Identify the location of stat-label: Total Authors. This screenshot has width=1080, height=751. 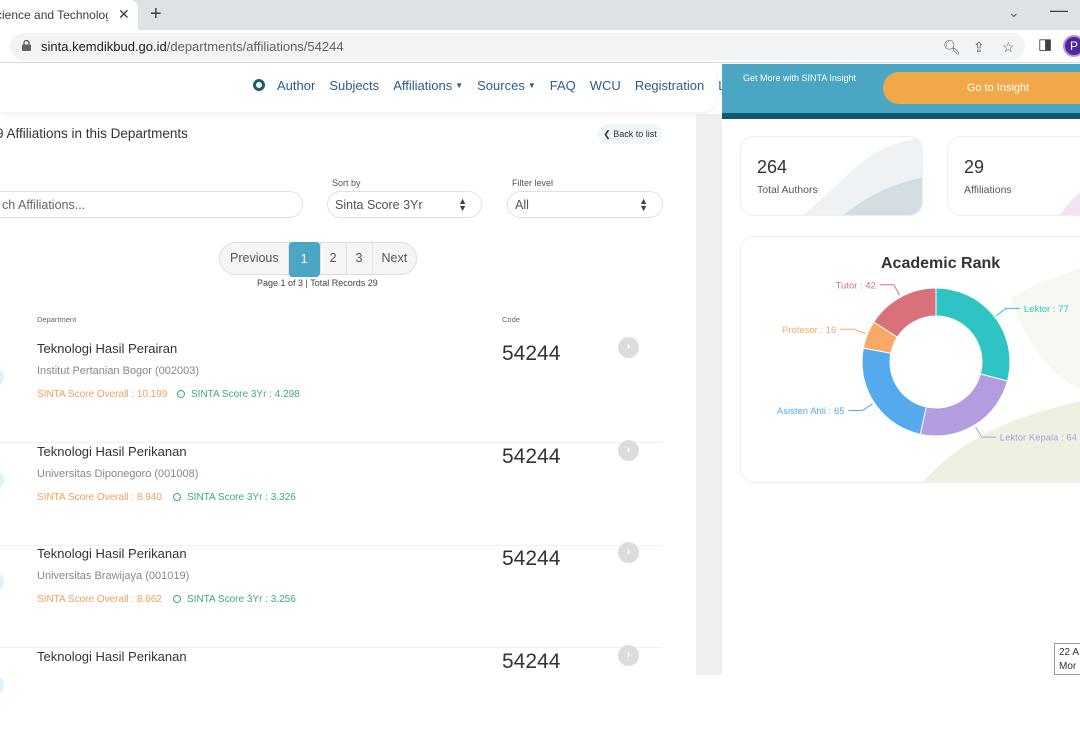
(787, 190).